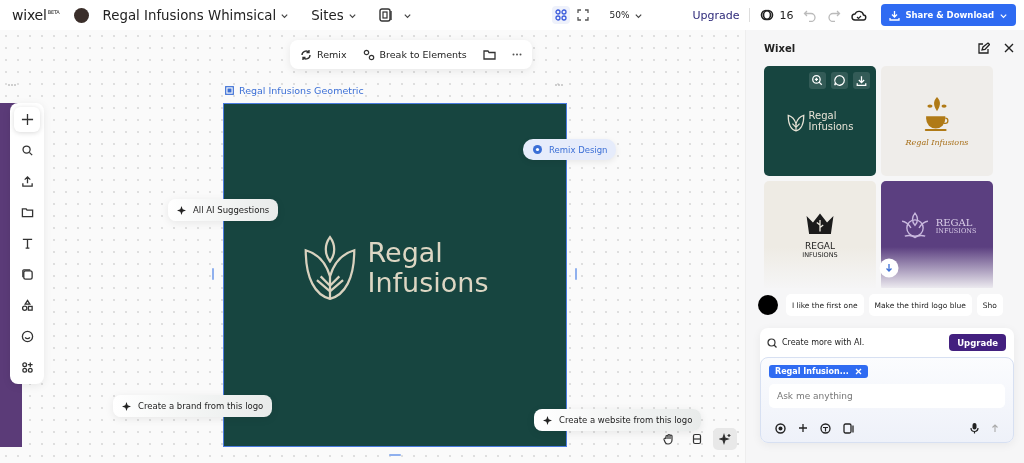 The width and height of the screenshot is (1024, 463). What do you see at coordinates (323, 54) in the screenshot?
I see `remix-button: Remix` at bounding box center [323, 54].